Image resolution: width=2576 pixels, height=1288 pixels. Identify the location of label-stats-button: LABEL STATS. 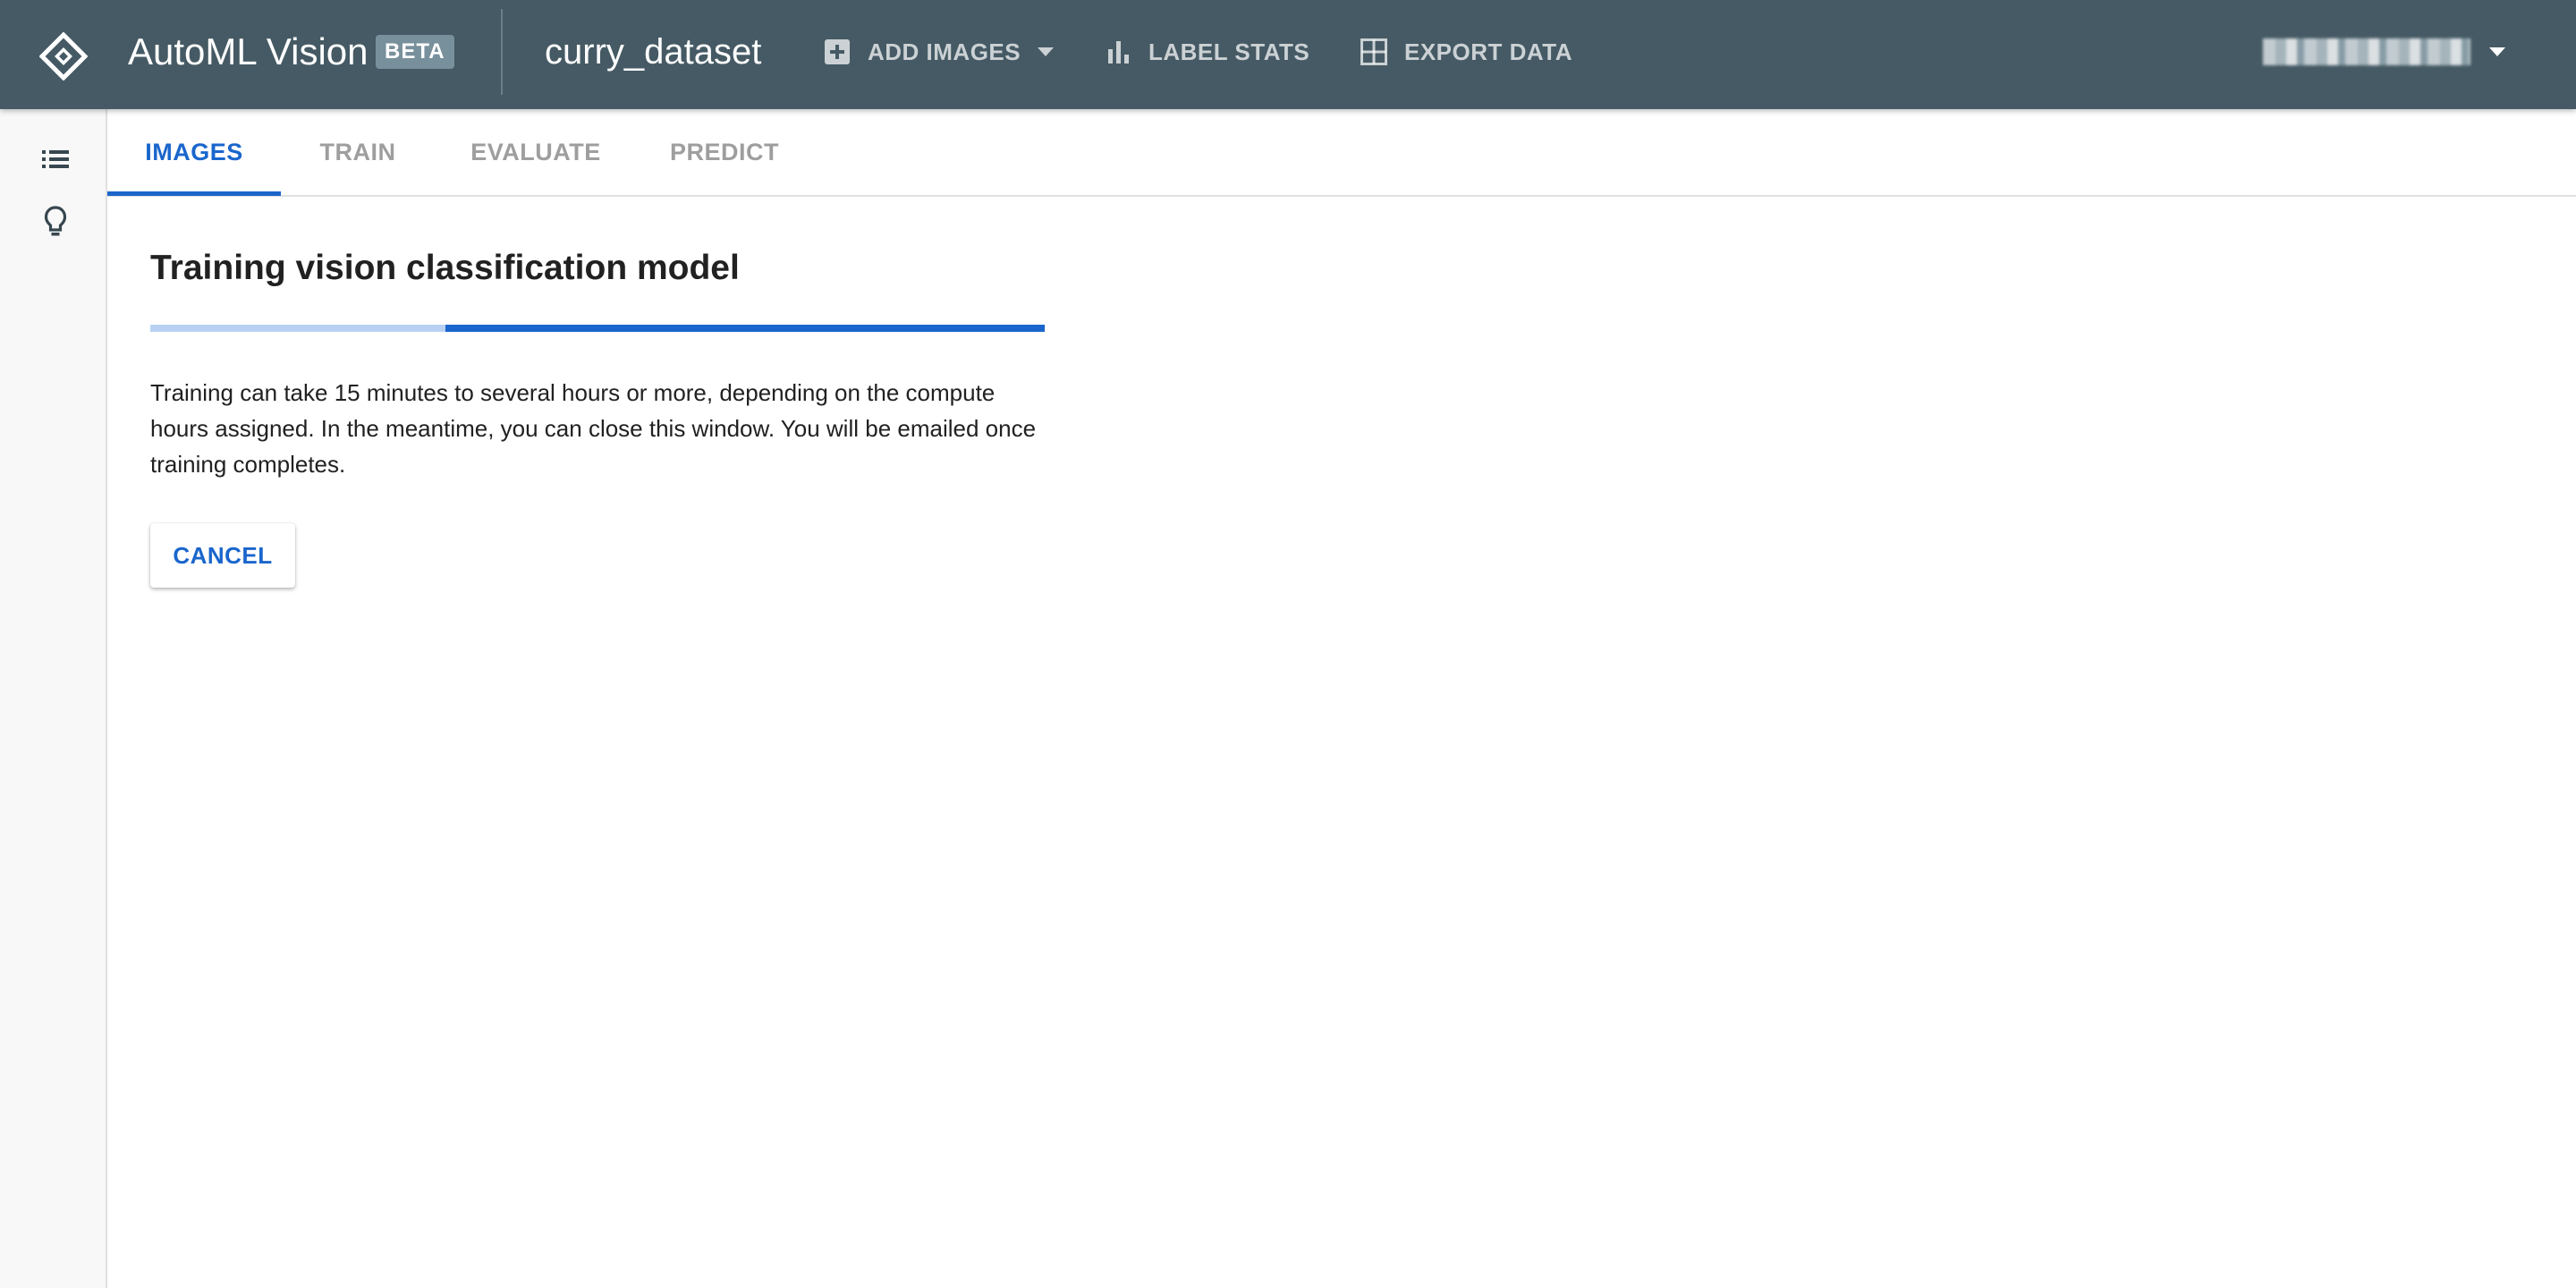
(1207, 52).